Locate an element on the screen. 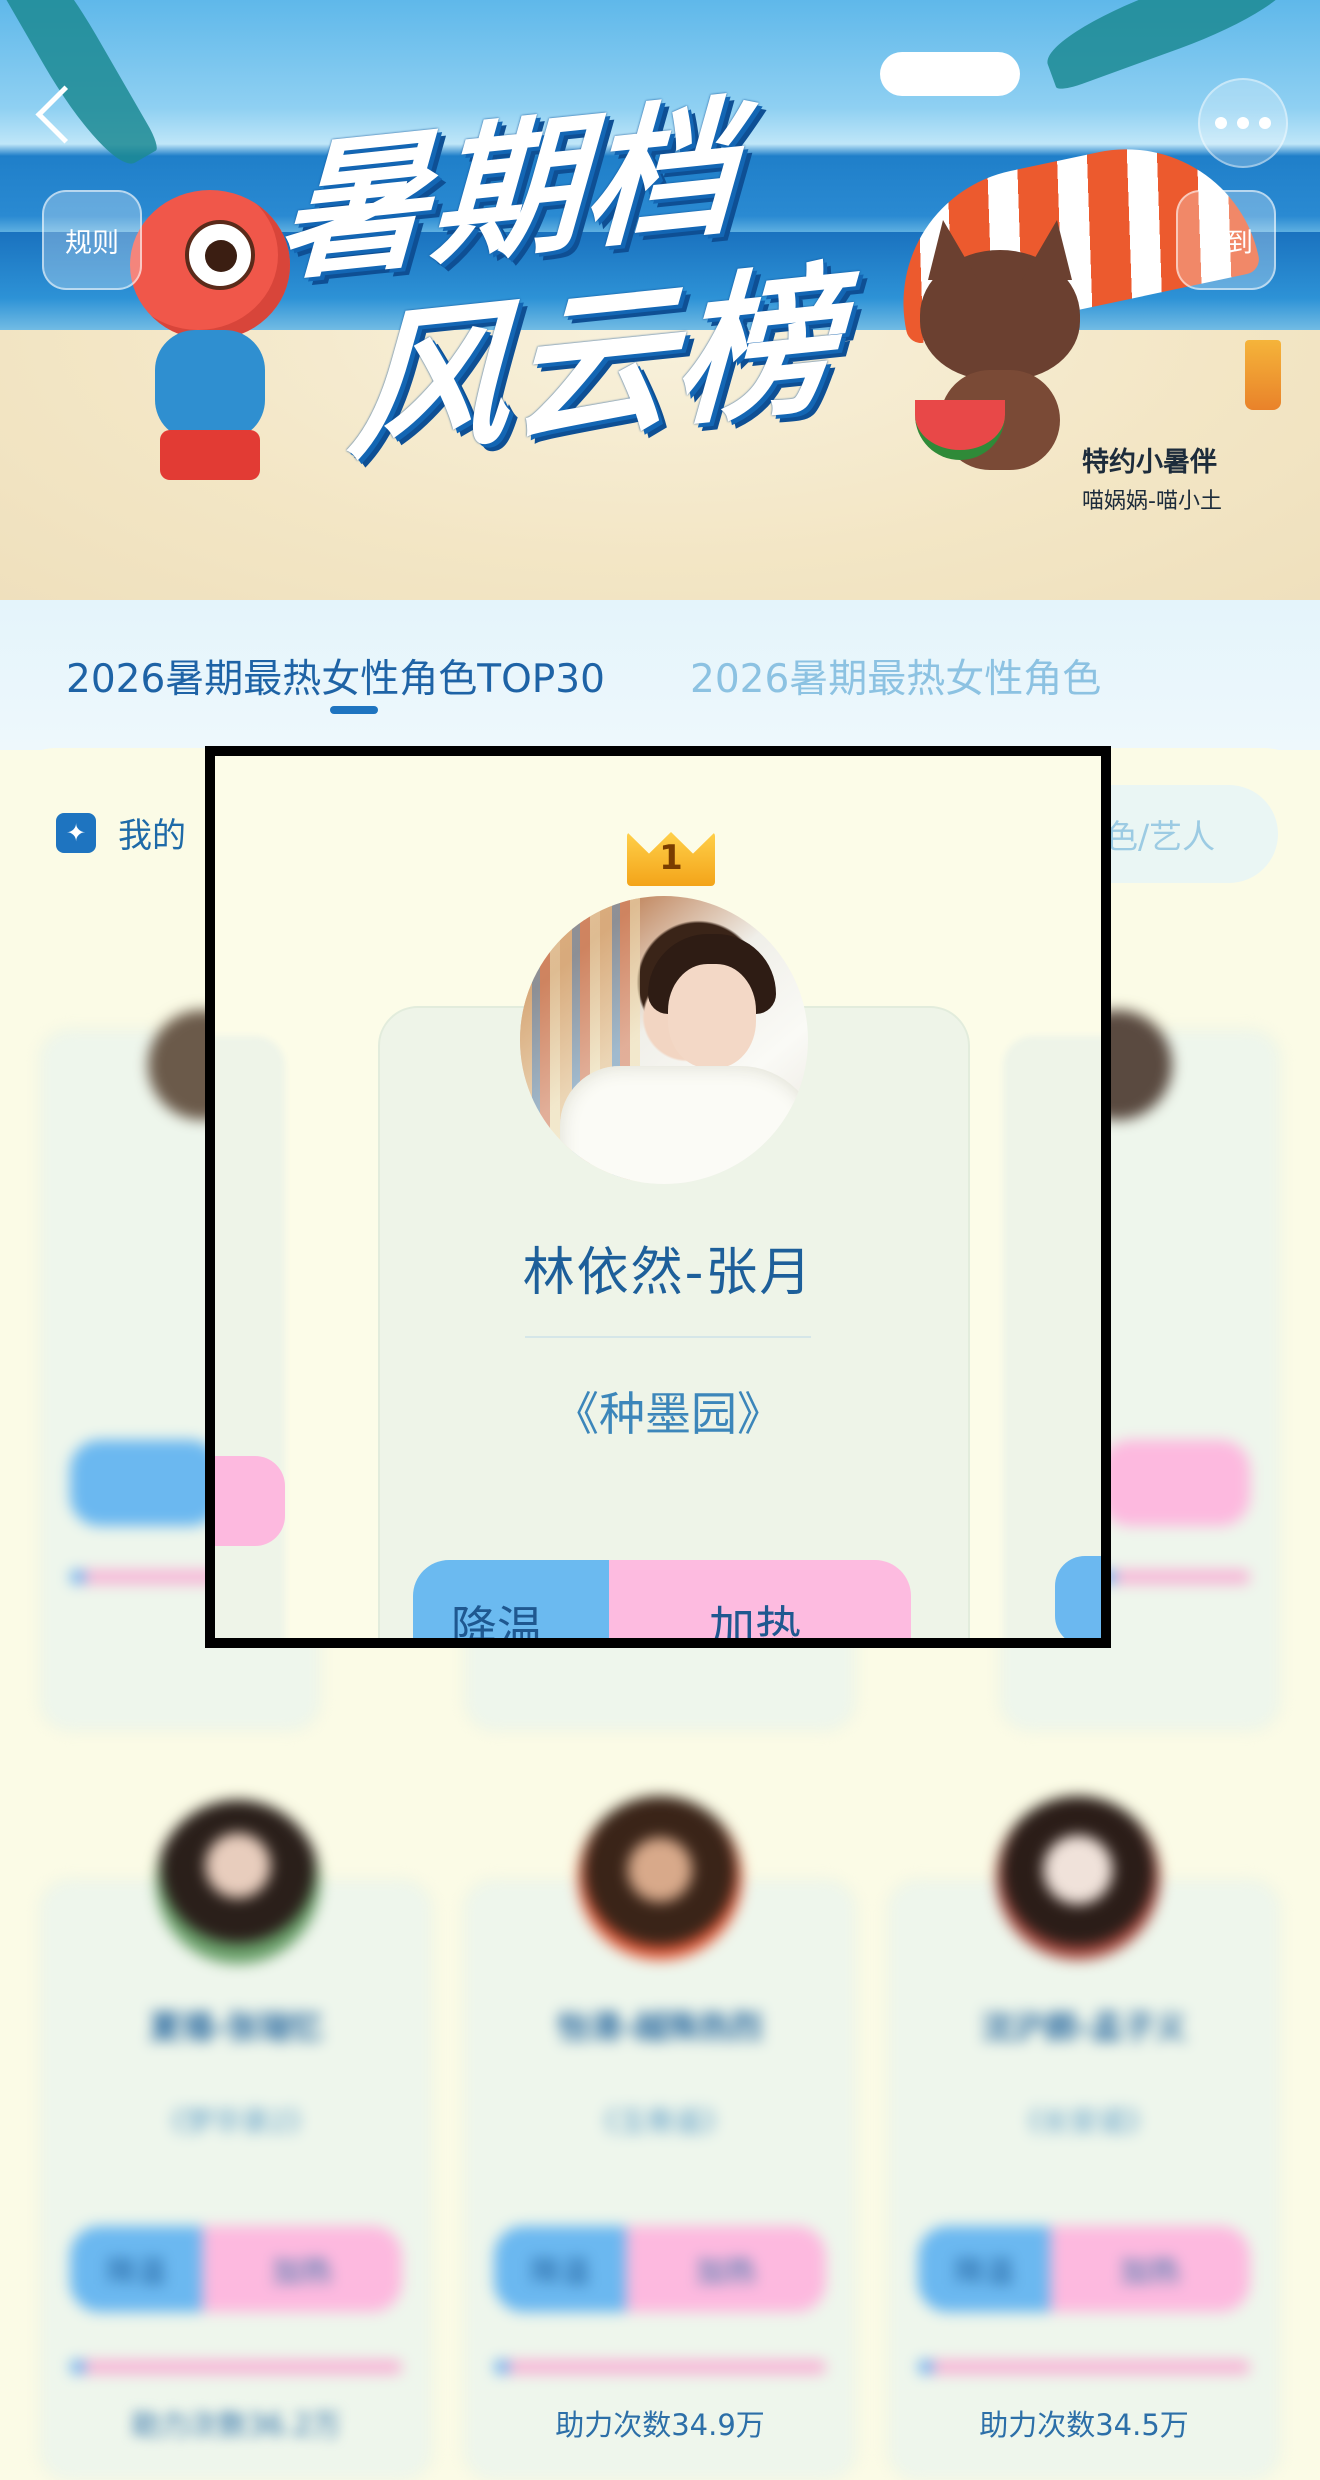 Image resolution: width=1320 pixels, height=2480 pixels. work-title: 《梦华录2》 is located at coordinates (236, 2121).